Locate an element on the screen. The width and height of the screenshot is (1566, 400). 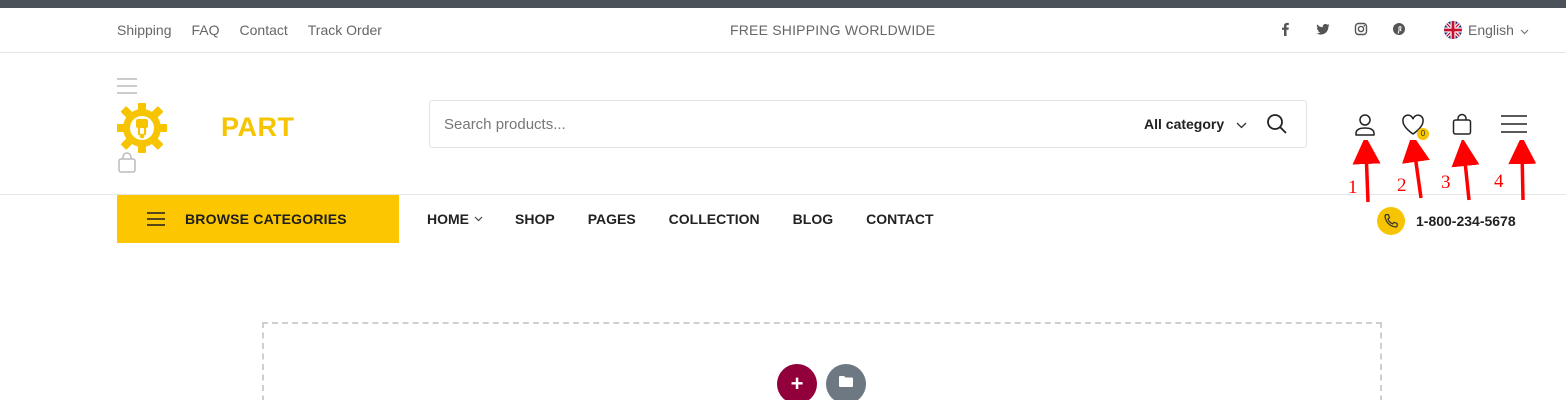
twitter-icon is located at coordinates (1323, 29).